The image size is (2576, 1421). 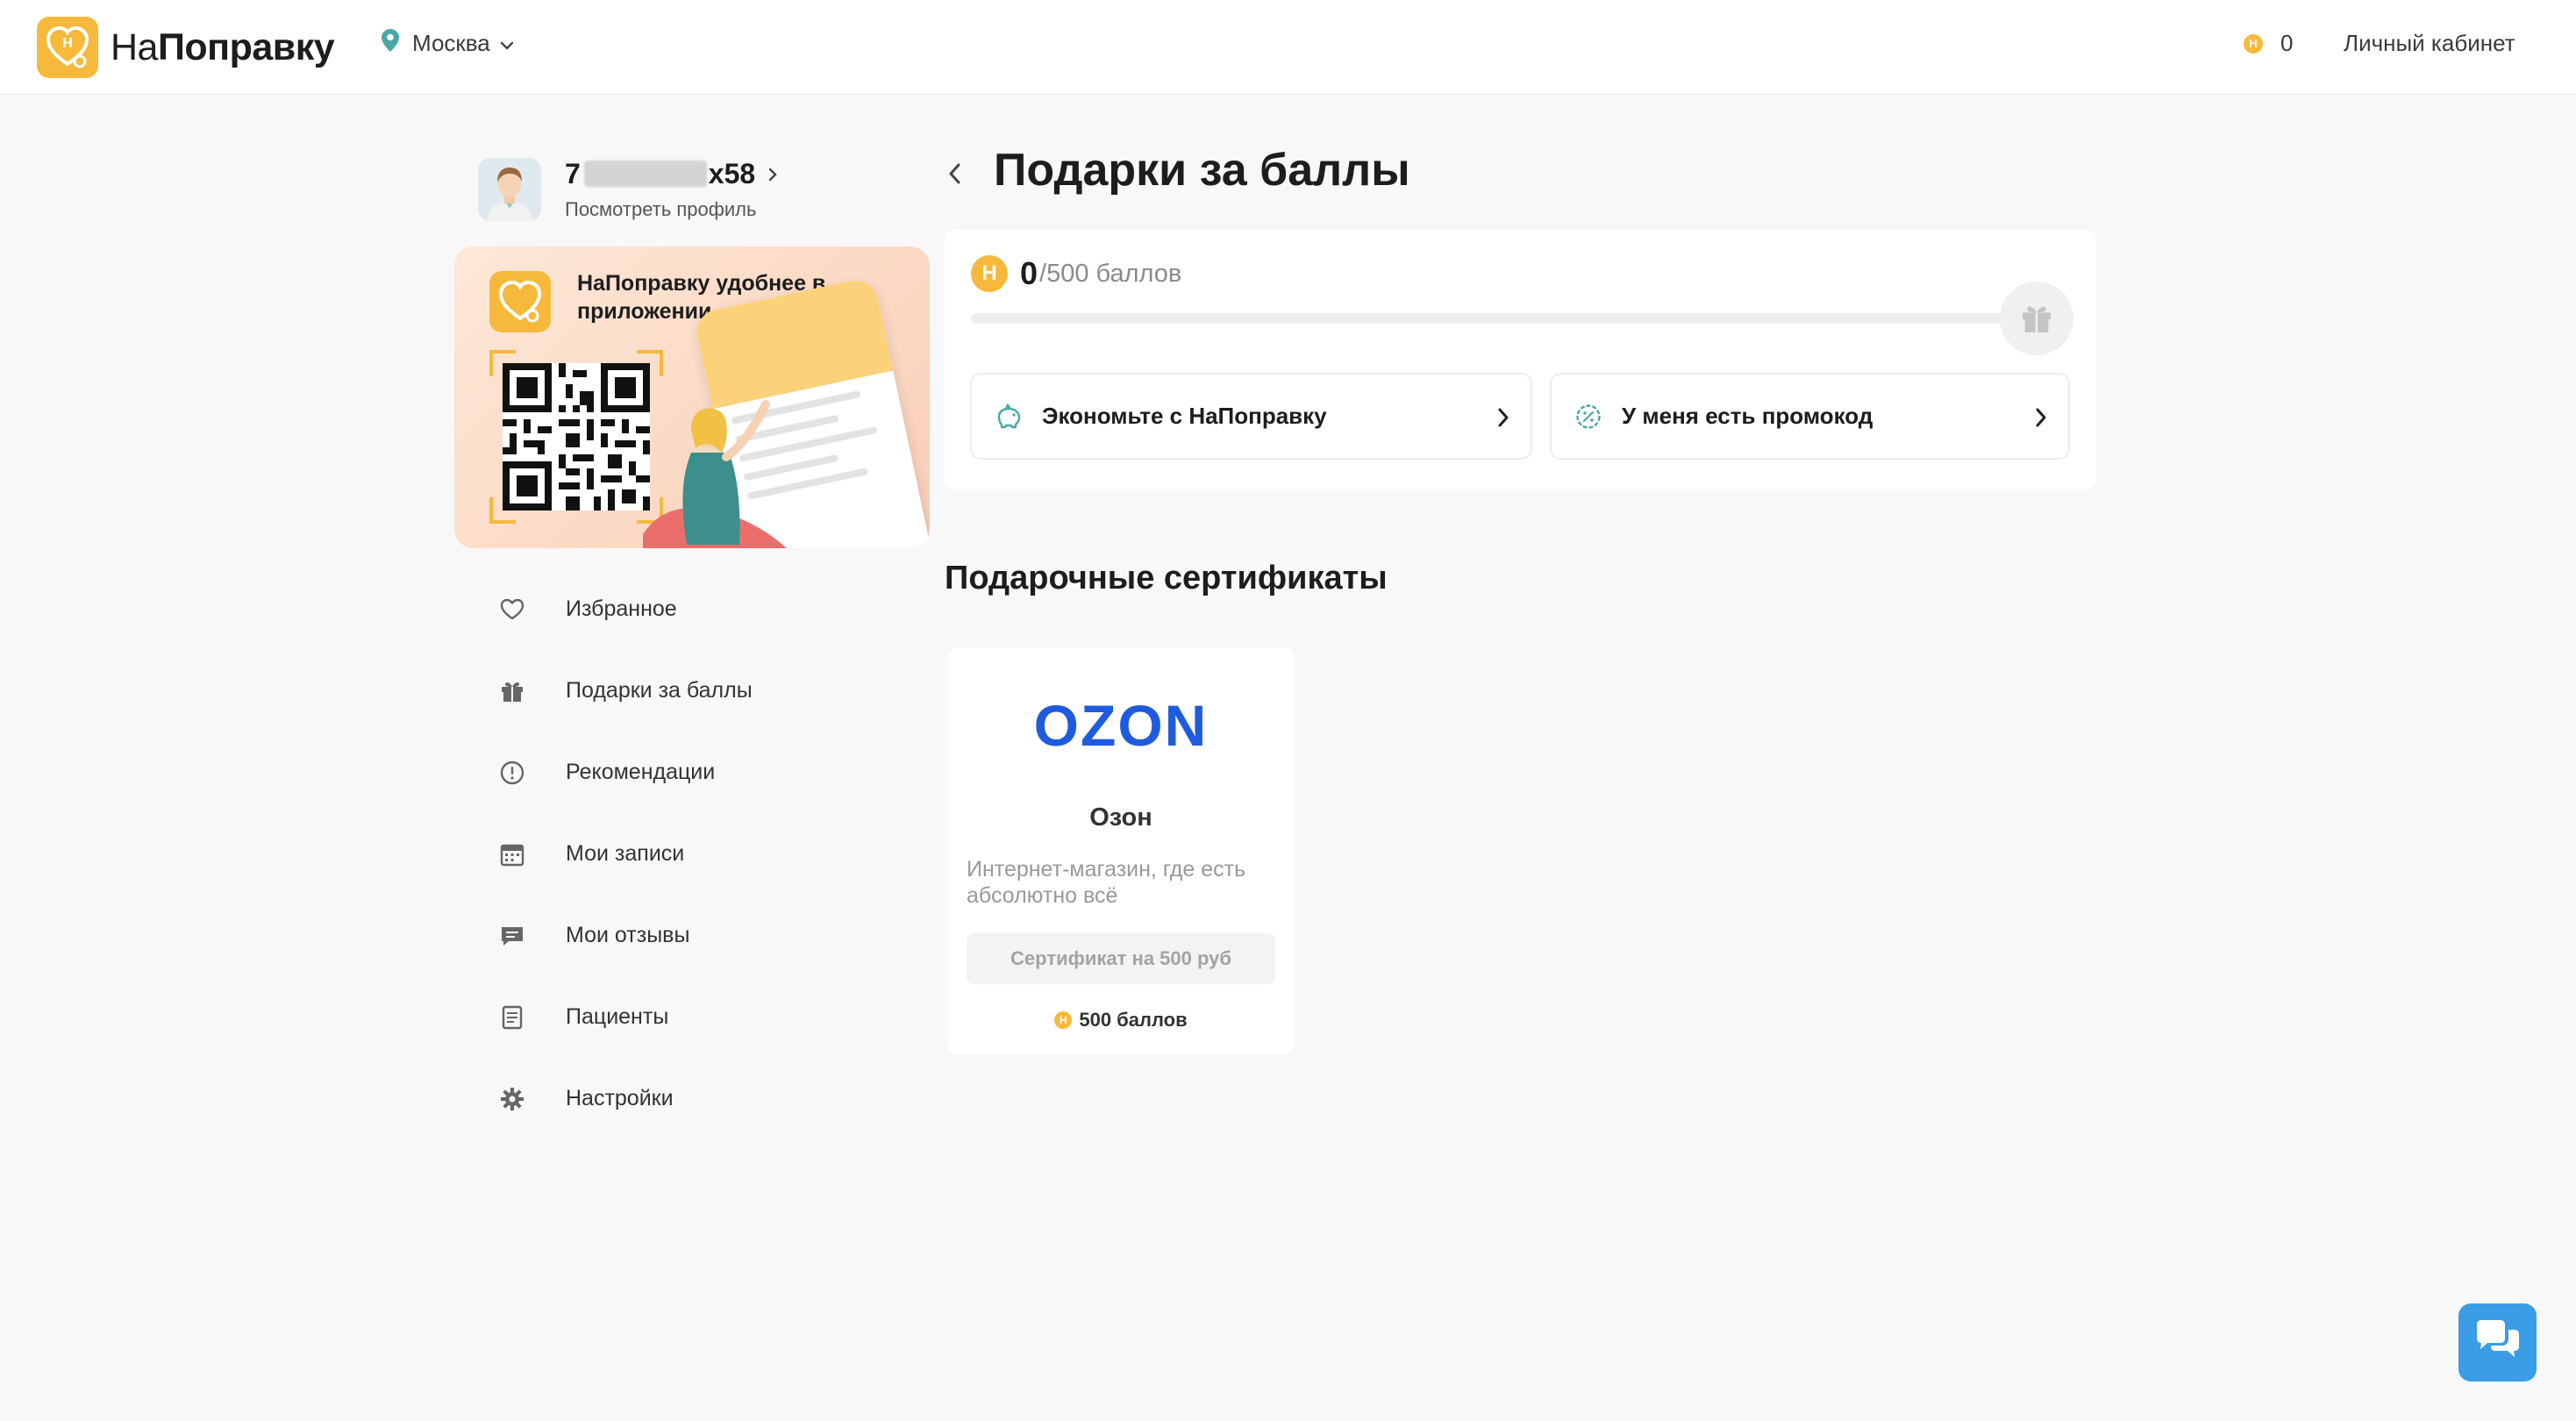 I want to click on gift-description: Интернет-магазин, где есть абсолютно всё, so click(x=1107, y=882).